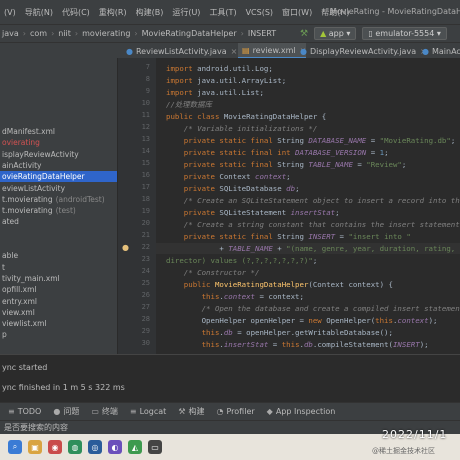 The height and width of the screenshot is (460, 460). I want to click on project-tree-item: t.movierating (androidTest), so click(58, 199).